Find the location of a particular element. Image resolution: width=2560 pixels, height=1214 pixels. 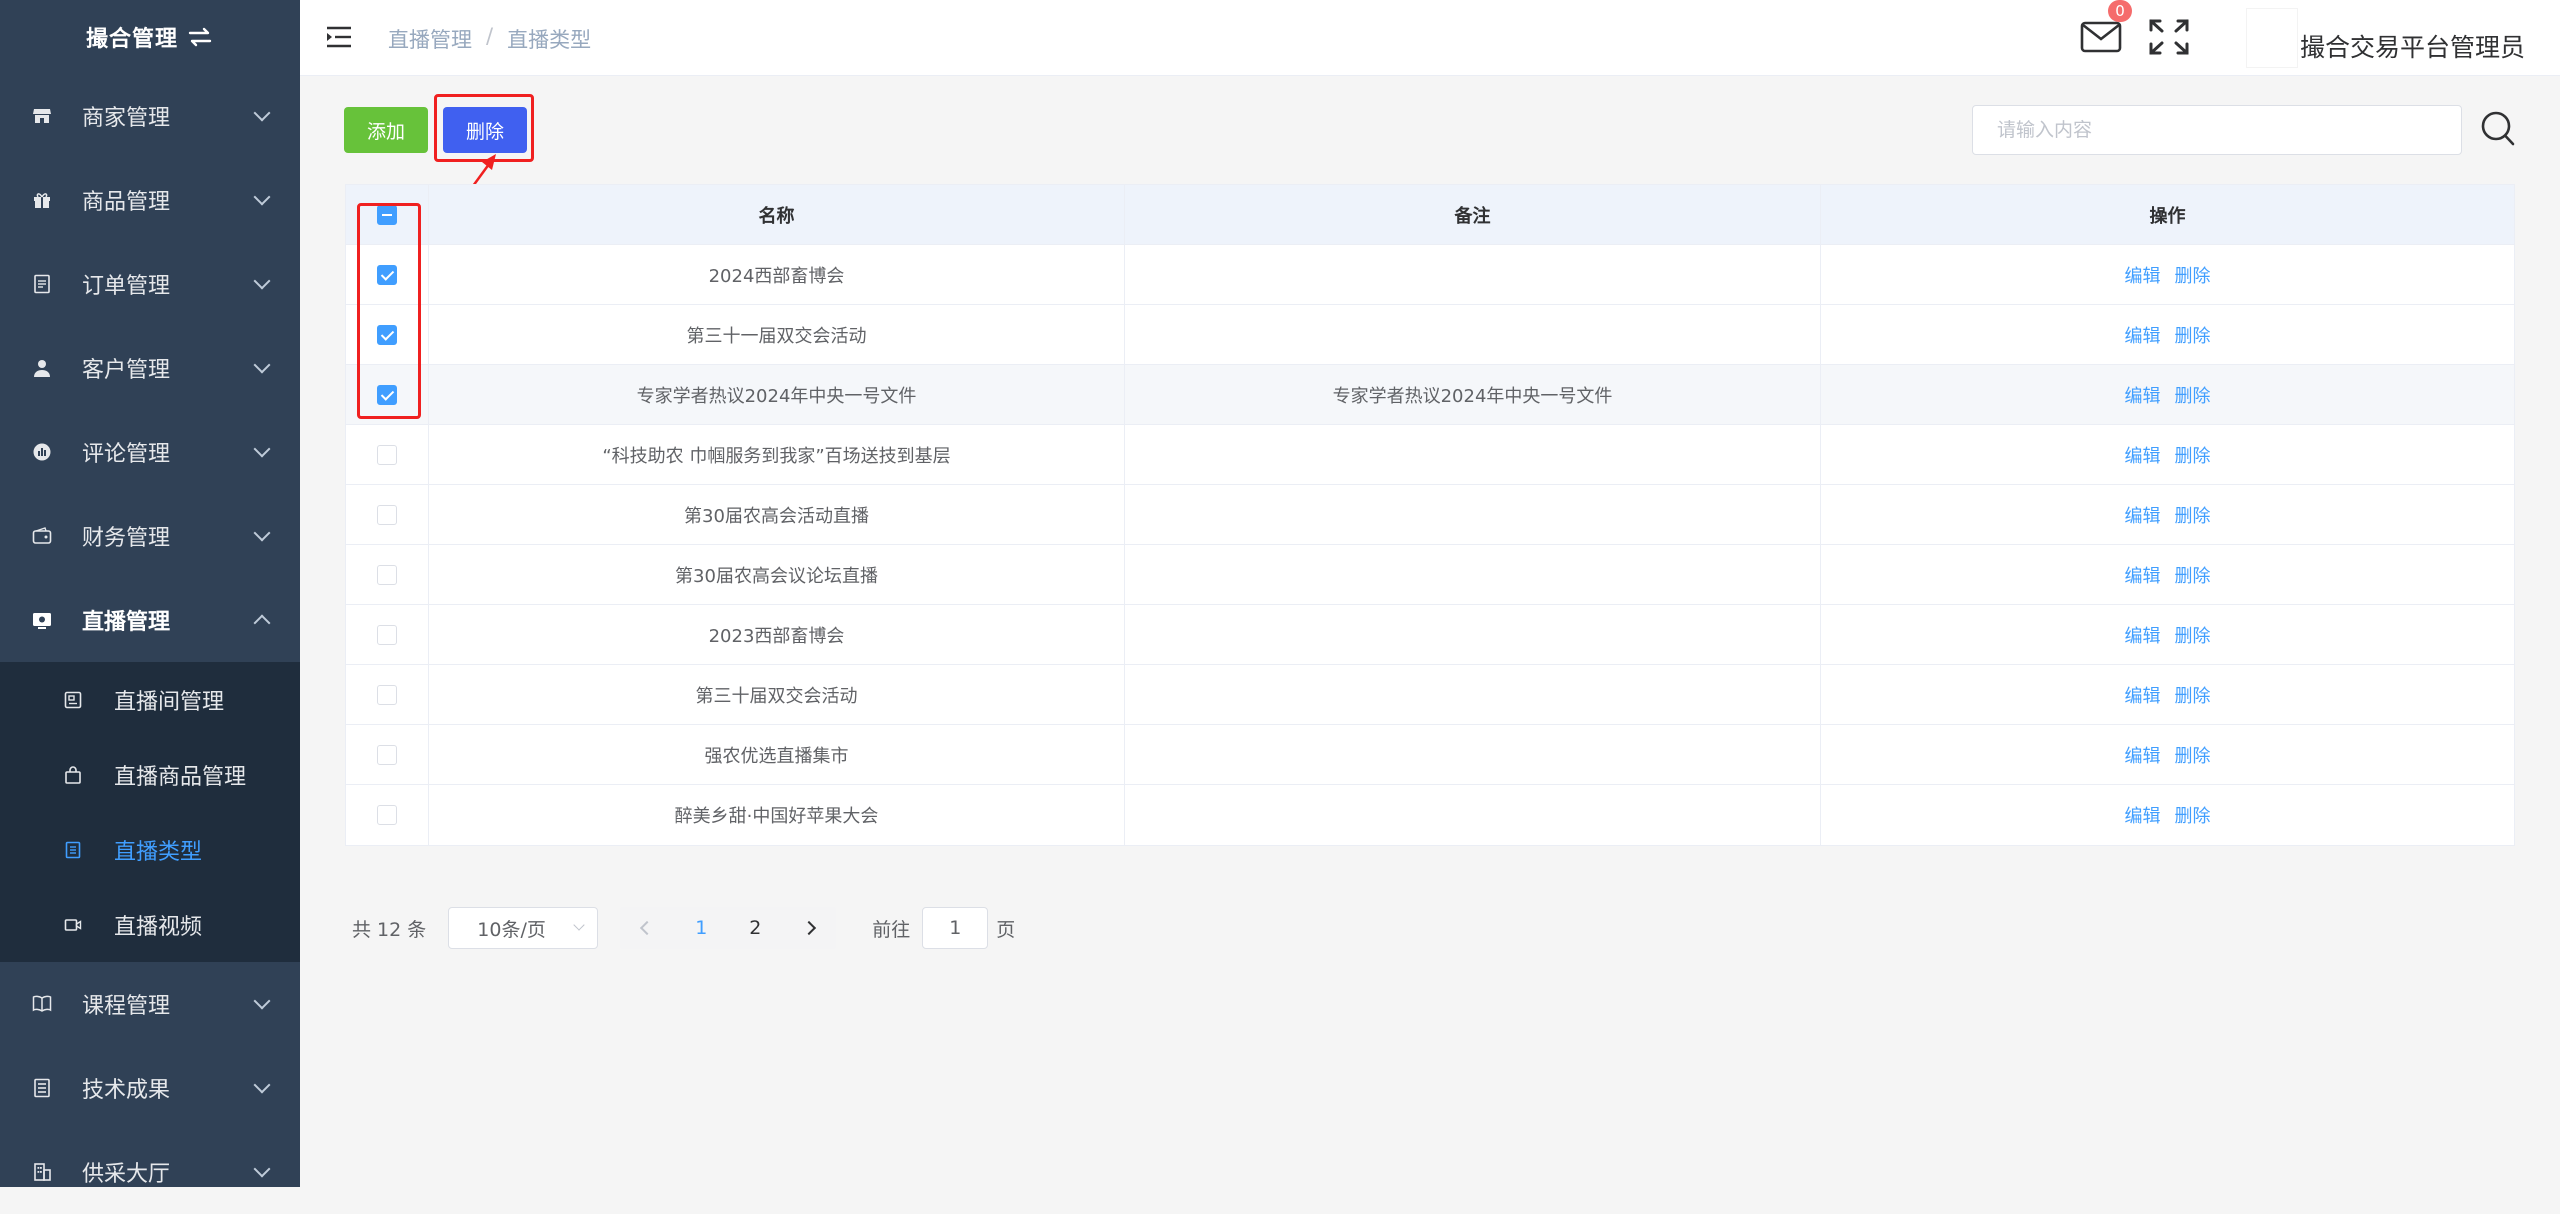

fullscreen-icon is located at coordinates (2169, 37).